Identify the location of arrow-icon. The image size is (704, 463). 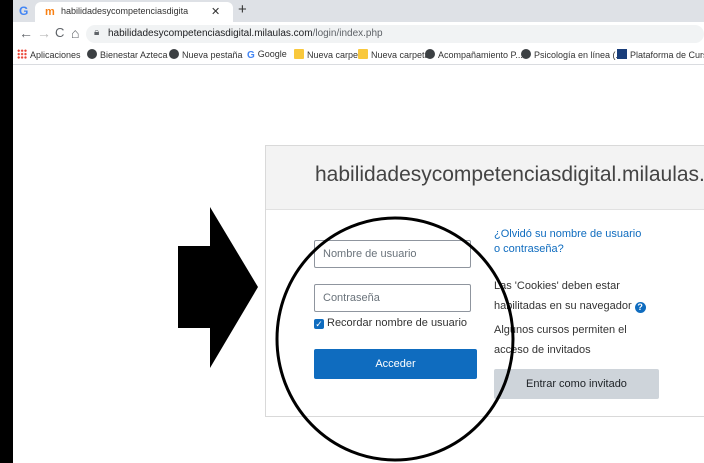
(218, 287).